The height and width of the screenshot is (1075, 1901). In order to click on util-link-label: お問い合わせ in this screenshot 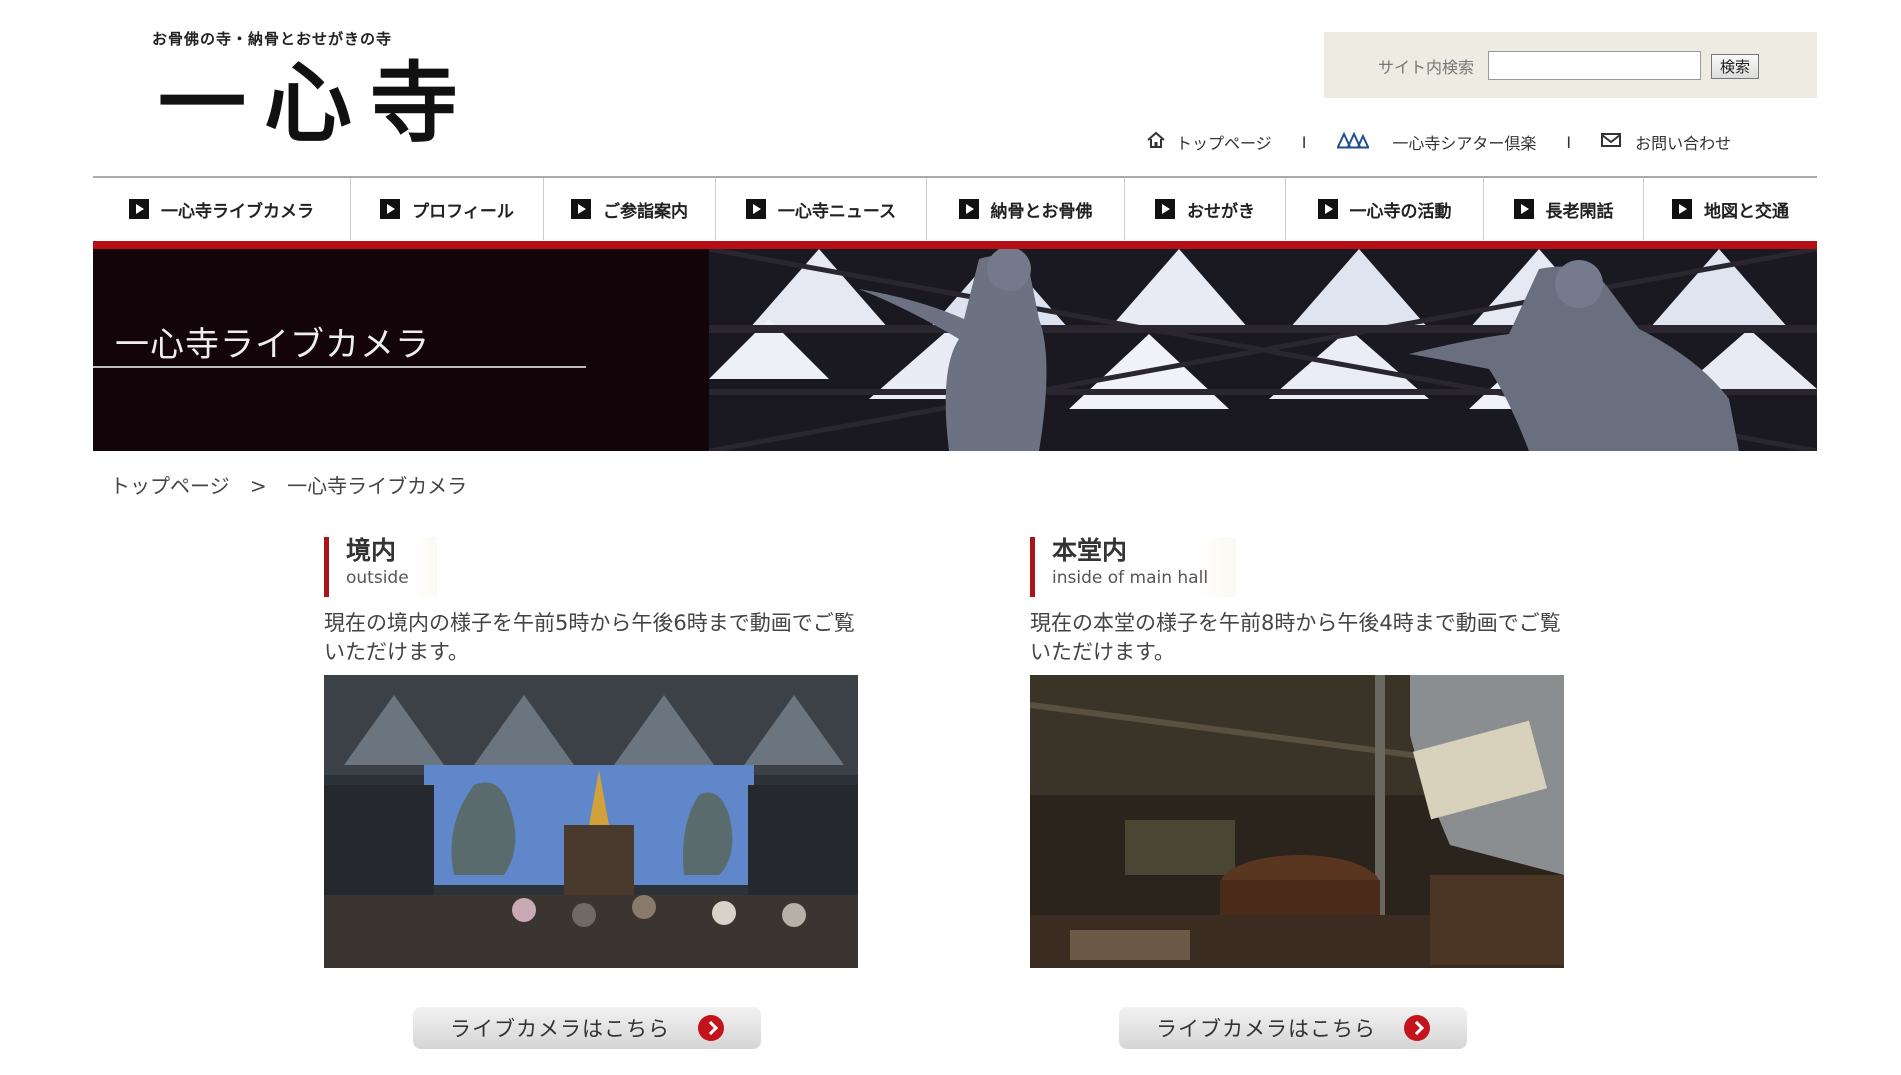, I will do `click(1683, 143)`.